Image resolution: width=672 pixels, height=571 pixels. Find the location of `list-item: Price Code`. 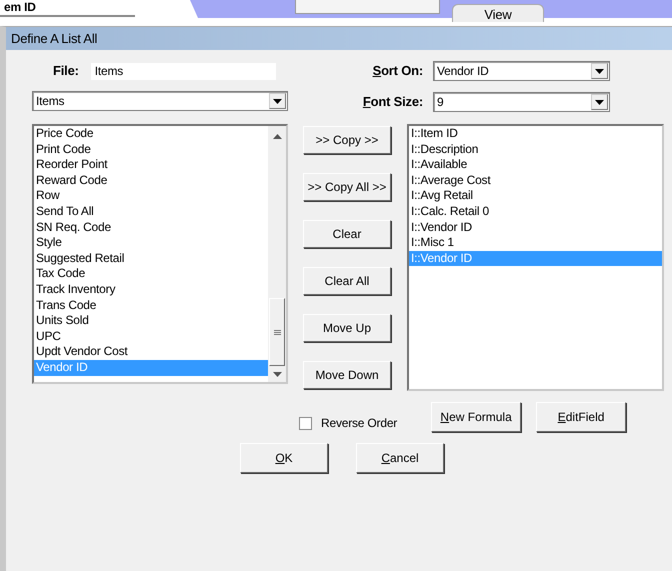

list-item: Price Code is located at coordinates (151, 134).